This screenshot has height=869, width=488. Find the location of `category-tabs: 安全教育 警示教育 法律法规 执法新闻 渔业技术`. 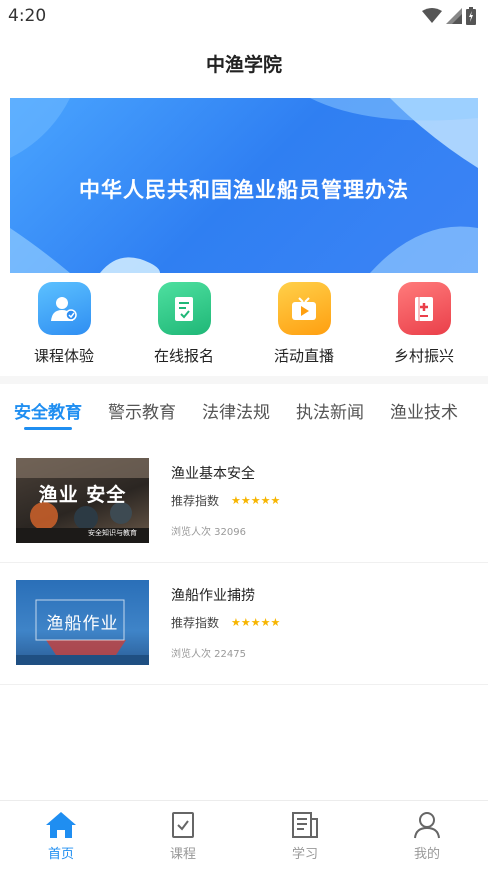

category-tabs: 安全教育 警示教育 法律法规 执法新闻 渔业技术 is located at coordinates (244, 410).